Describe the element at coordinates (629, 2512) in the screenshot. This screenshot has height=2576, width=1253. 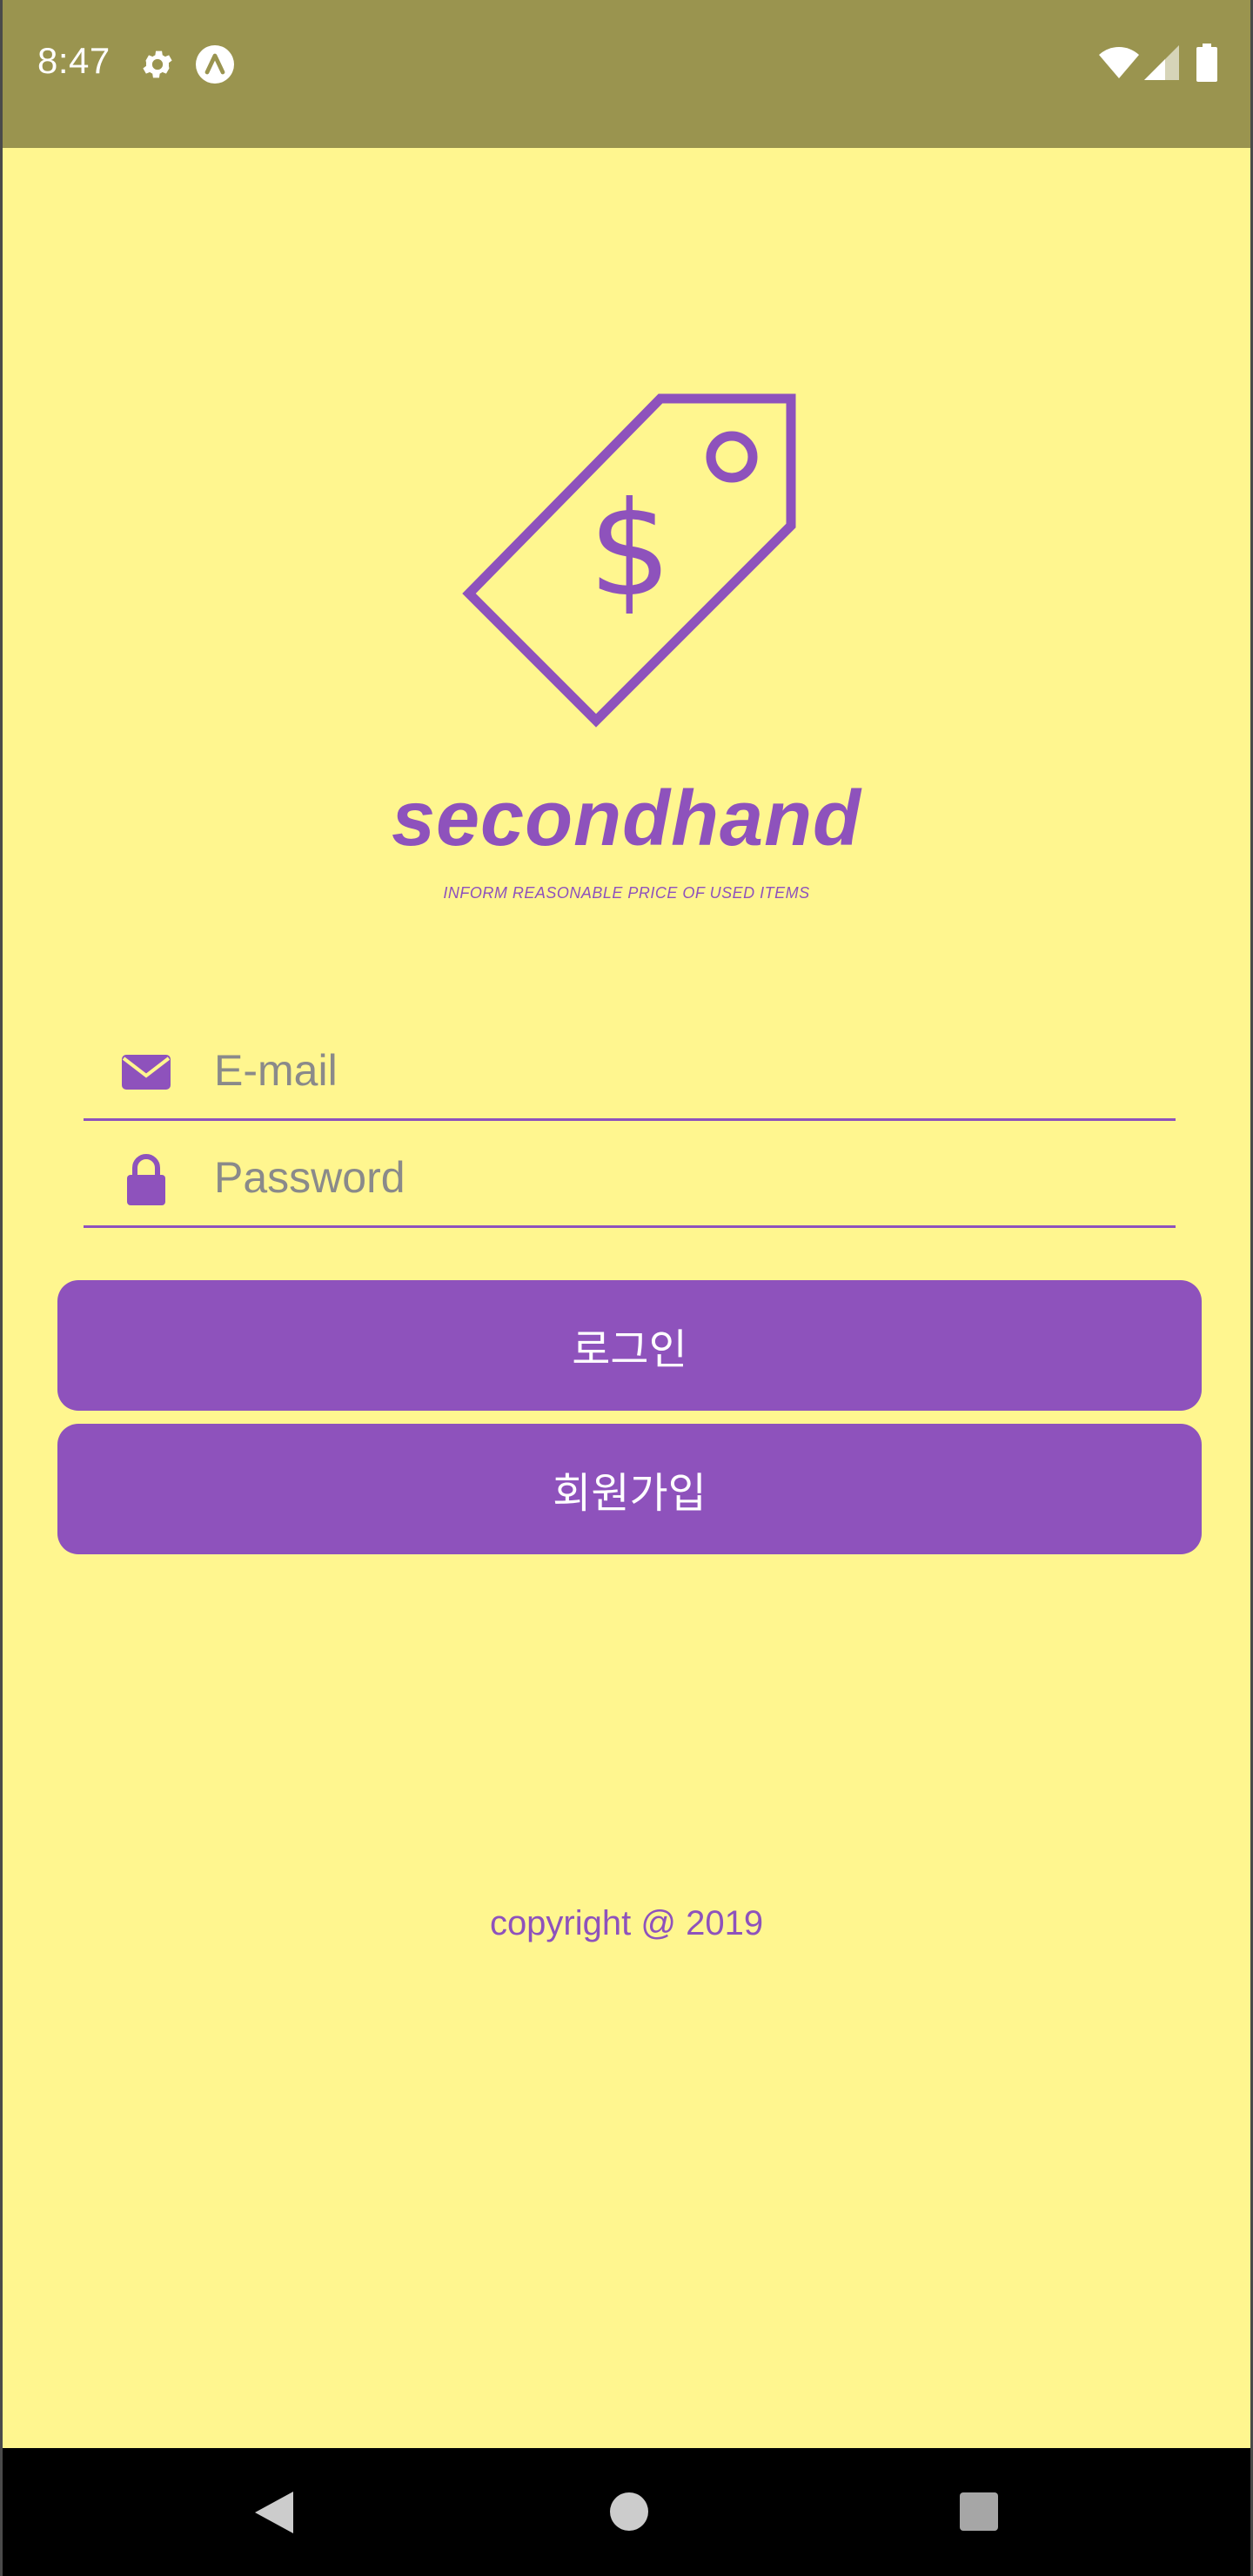
I see `home-icon` at that location.